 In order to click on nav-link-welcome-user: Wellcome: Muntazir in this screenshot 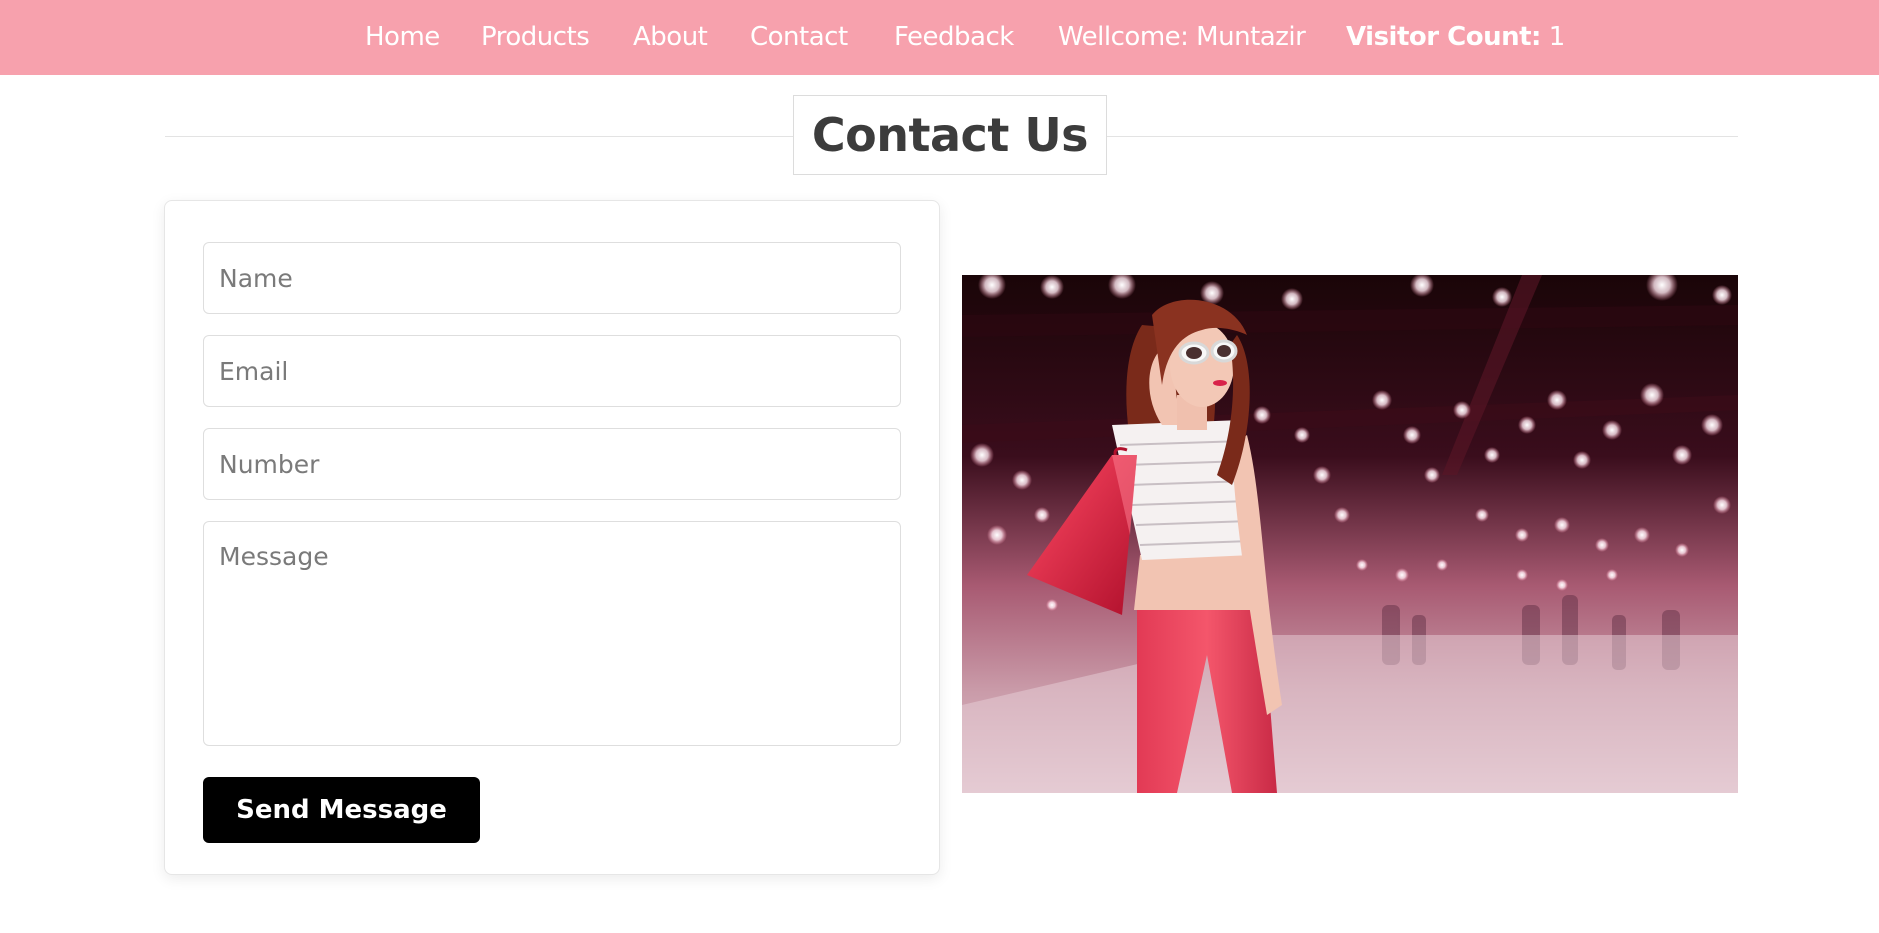, I will do `click(1182, 37)`.